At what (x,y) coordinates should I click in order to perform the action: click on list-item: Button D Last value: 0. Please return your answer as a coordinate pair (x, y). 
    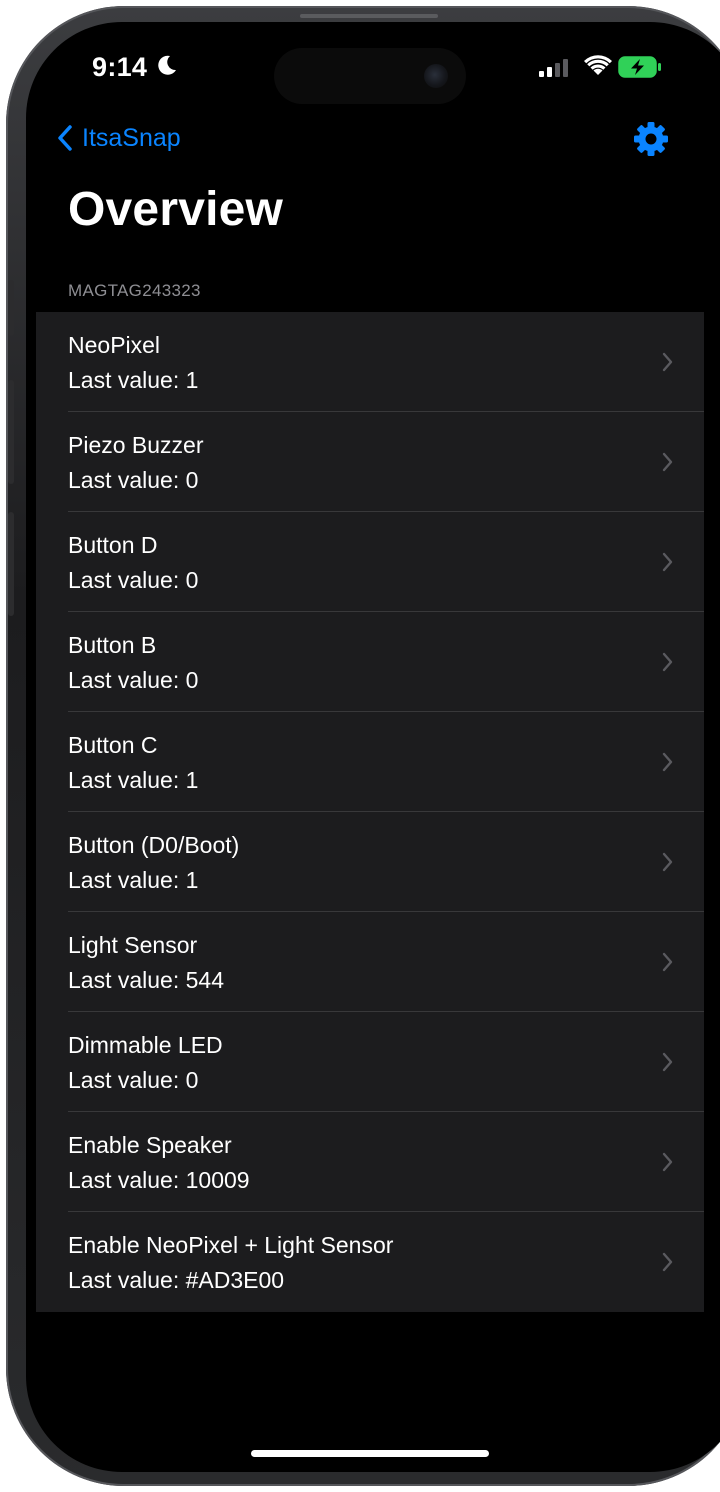
    Looking at the image, I should click on (370, 562).